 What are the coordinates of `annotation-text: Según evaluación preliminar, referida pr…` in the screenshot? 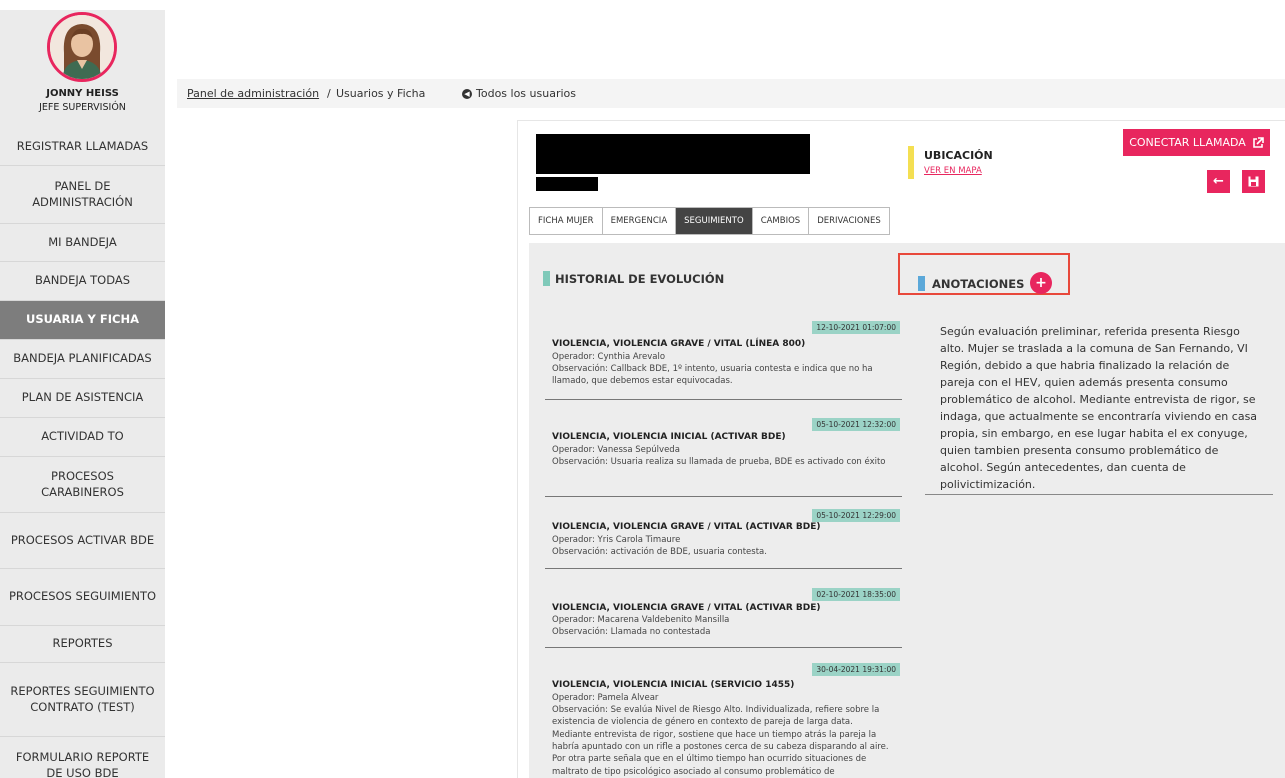 It's located at (1099, 408).